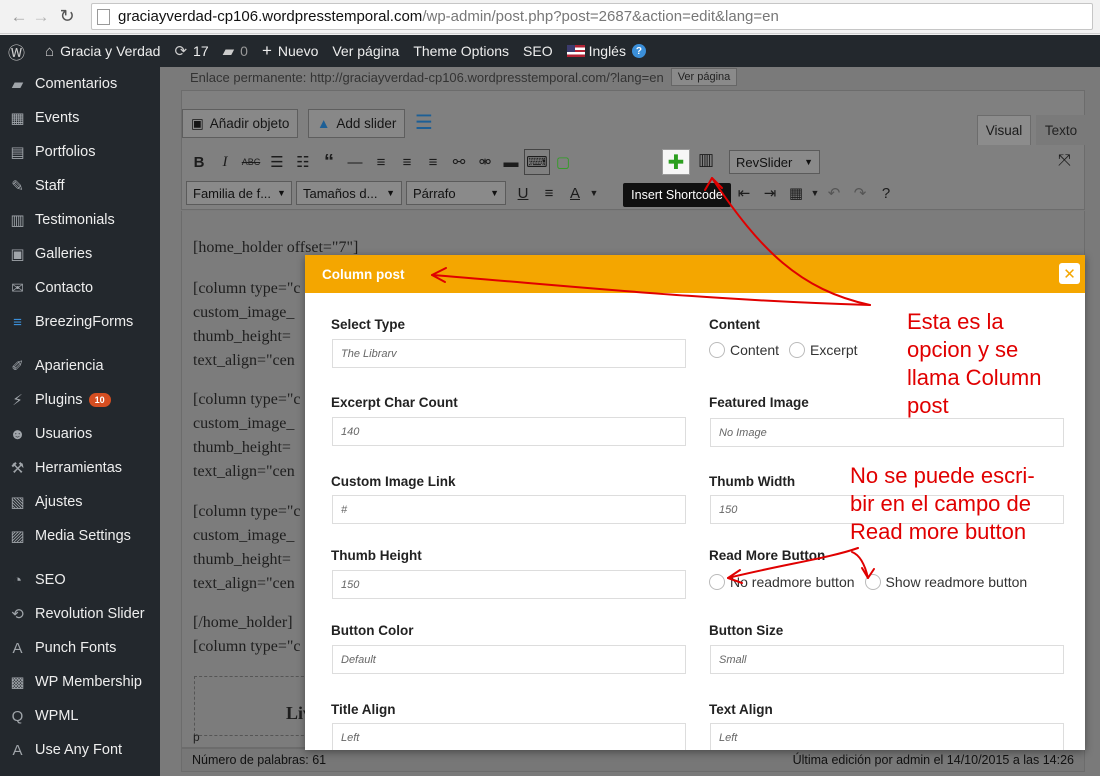 This screenshot has height=776, width=1100. I want to click on no-readmore-radio, so click(717, 582).